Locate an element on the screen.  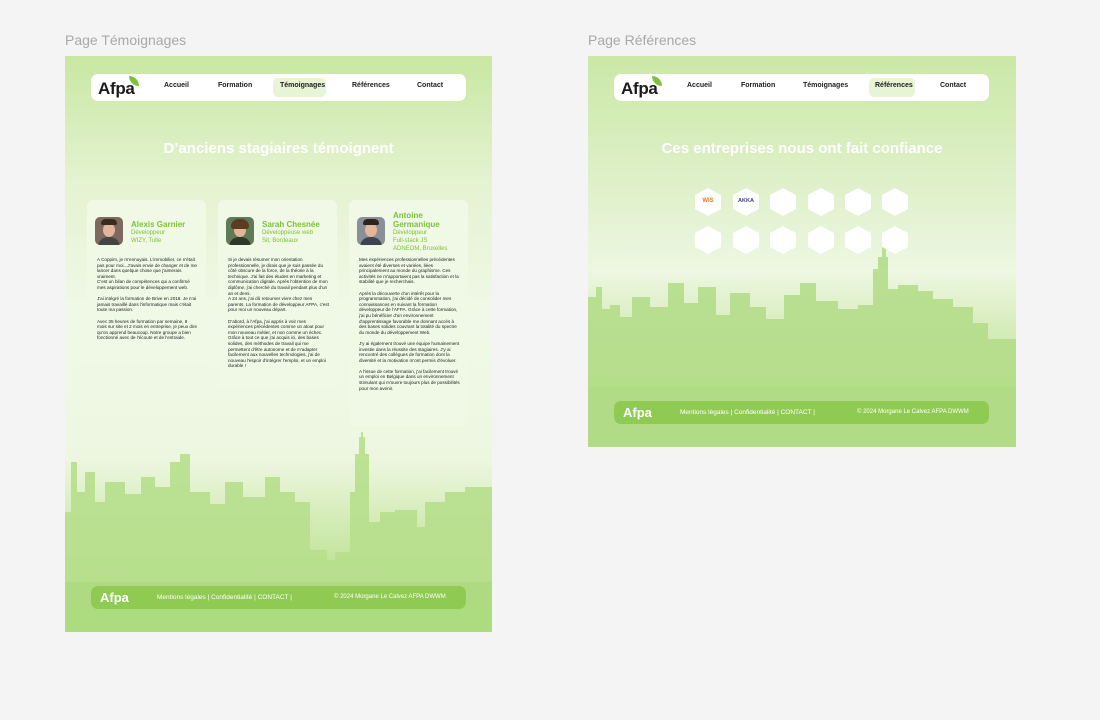
client-logo-text: AKKA is located at coordinates (746, 201).